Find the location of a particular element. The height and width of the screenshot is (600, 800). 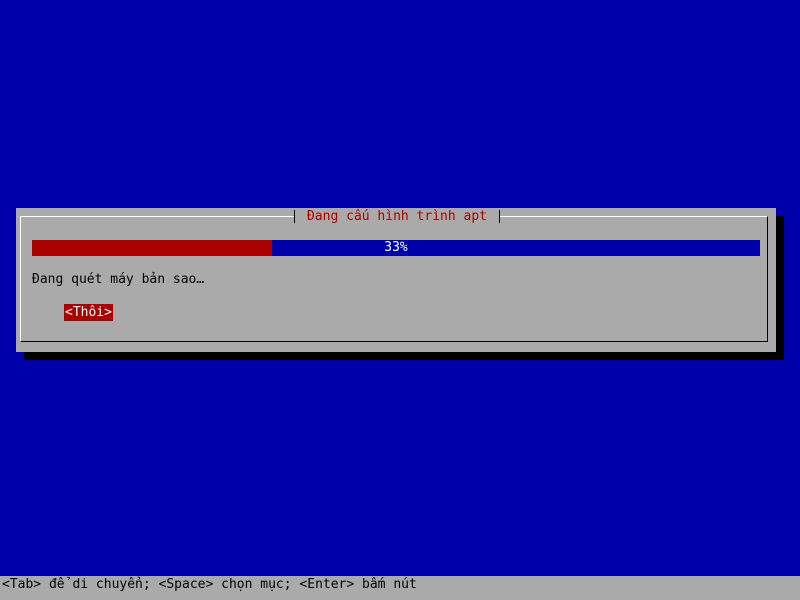

dialog-title: Đang cấu hình trình apt is located at coordinates (397, 216).